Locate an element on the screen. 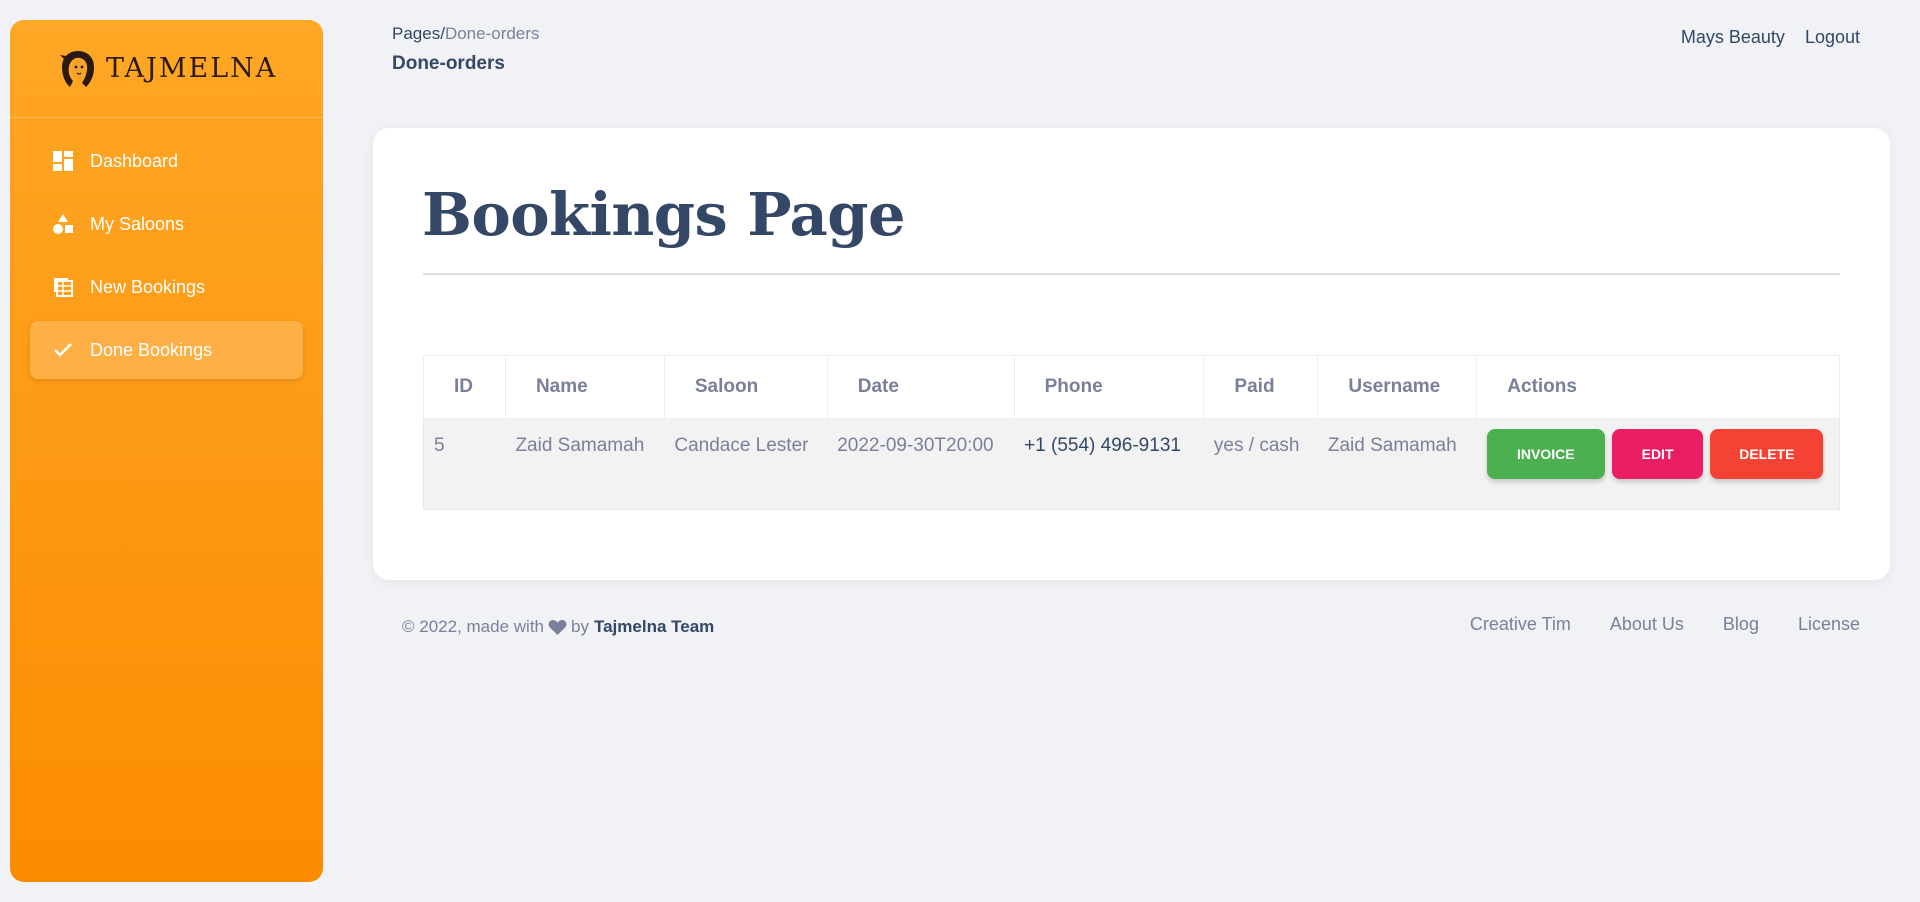 Image resolution: width=1920 pixels, height=902 pixels. sidebar-item-label: Done Bookings is located at coordinates (151, 349).